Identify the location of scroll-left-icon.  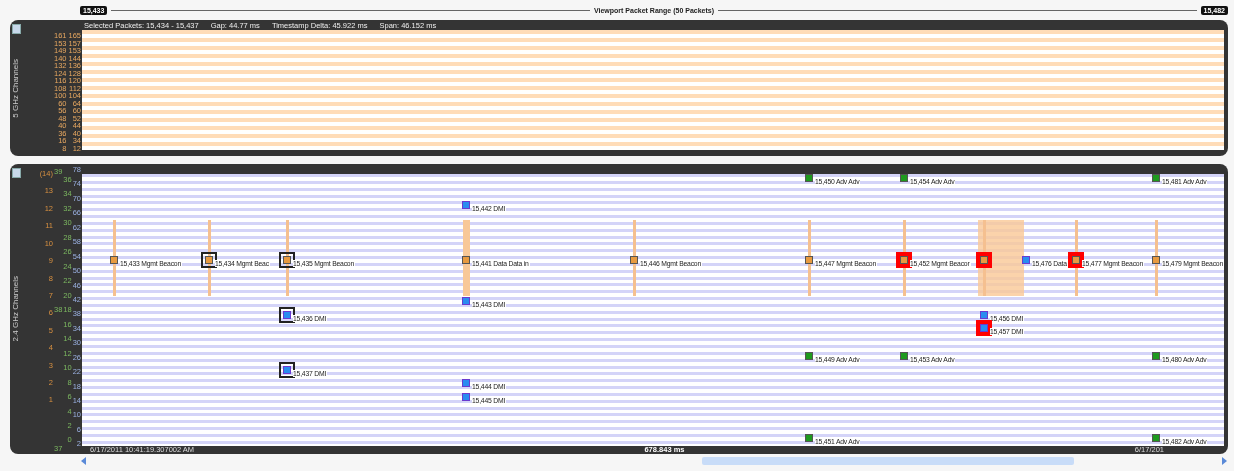
(84, 461).